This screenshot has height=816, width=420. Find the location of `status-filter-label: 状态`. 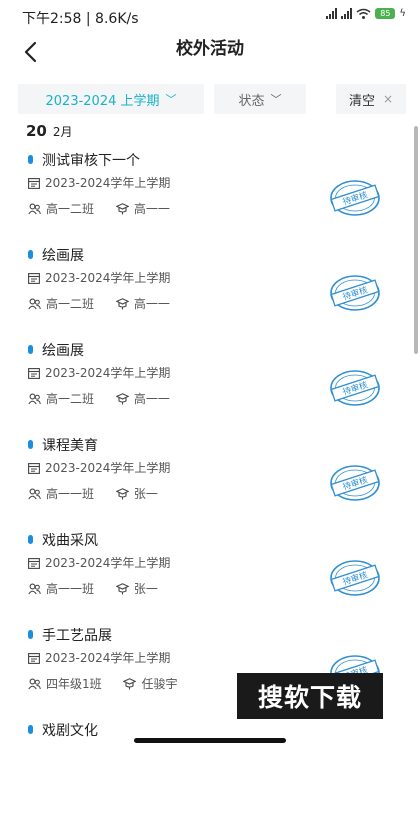

status-filter-label: 状态 is located at coordinates (251, 101).